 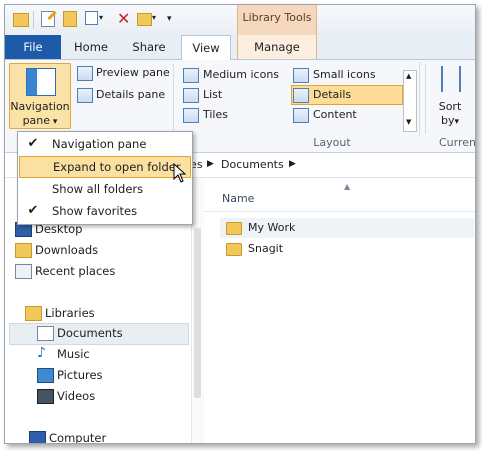 I want to click on copy-to-icon: ▾, so click(x=96, y=19).